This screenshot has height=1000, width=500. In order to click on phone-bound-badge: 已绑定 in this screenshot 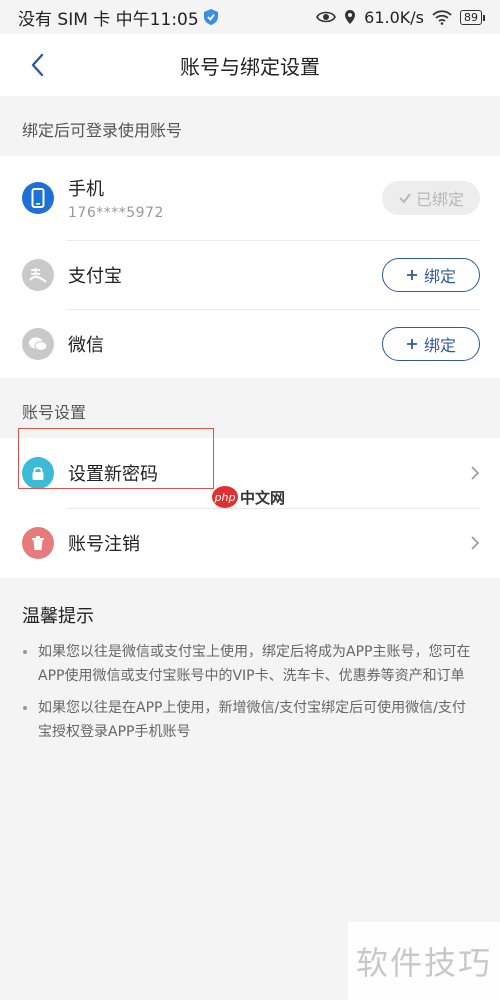, I will do `click(431, 198)`.